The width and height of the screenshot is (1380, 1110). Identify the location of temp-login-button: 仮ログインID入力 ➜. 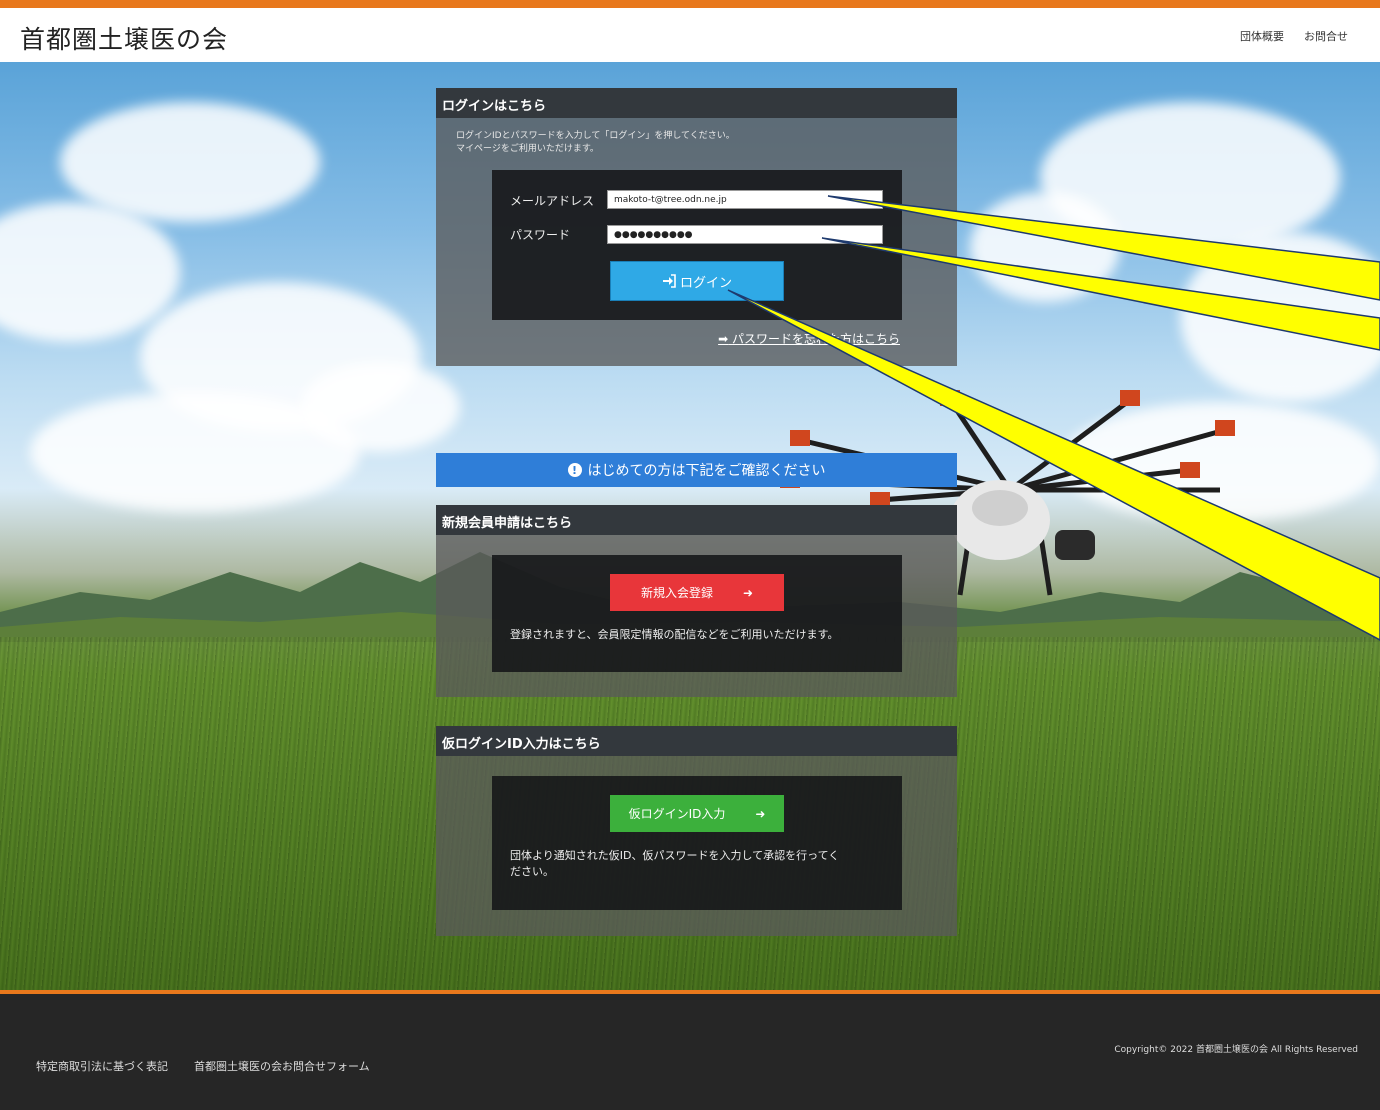
(697, 813).